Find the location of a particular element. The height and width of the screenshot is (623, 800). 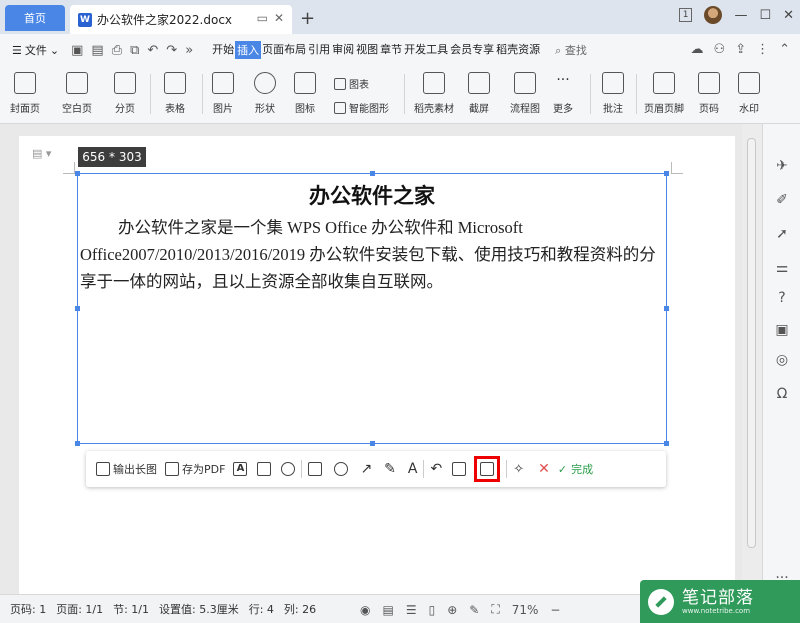

undo-icon: ↶ is located at coordinates (152, 50).